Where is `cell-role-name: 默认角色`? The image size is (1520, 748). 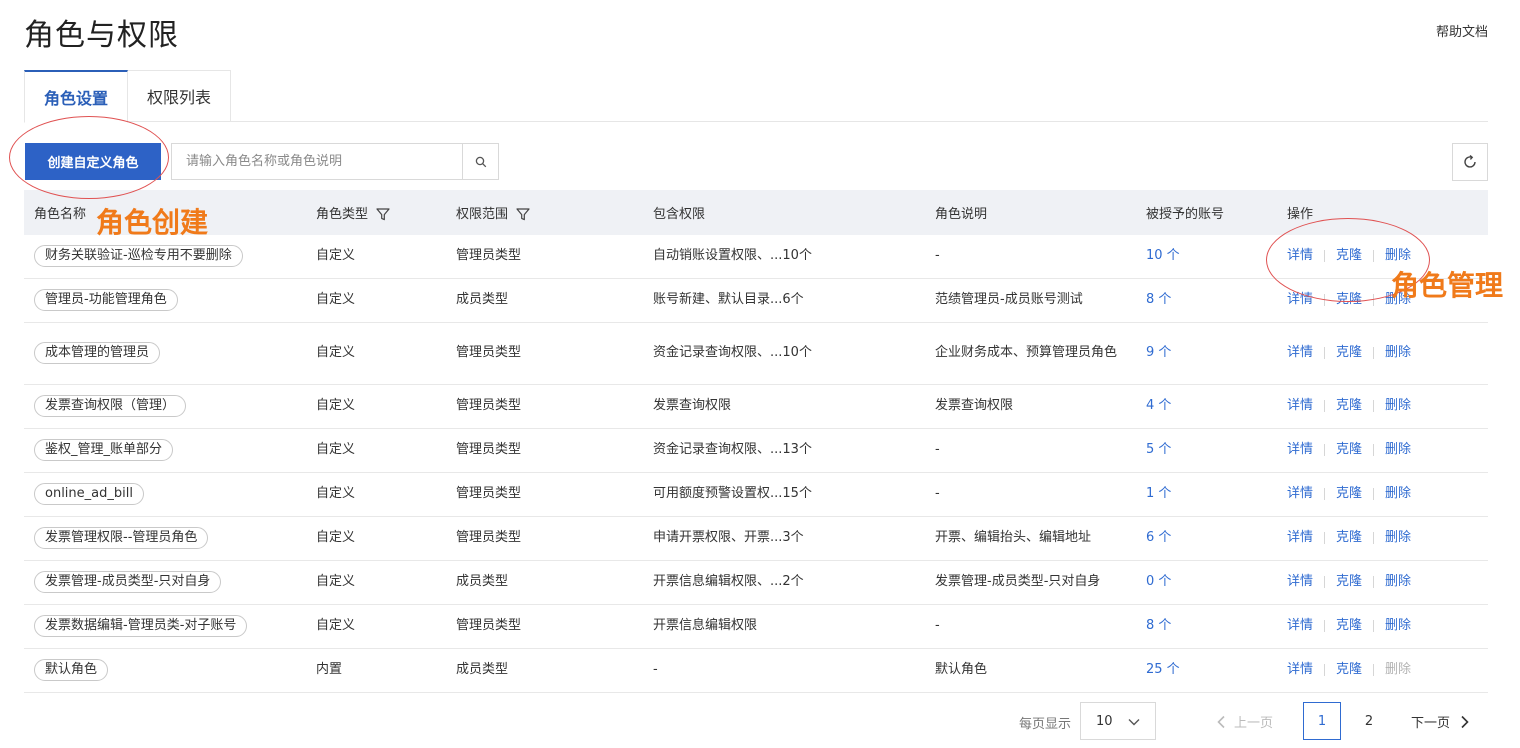 cell-role-name: 默认角色 is located at coordinates (165, 670).